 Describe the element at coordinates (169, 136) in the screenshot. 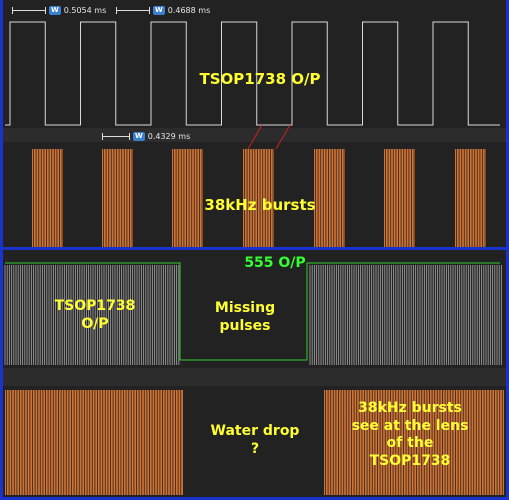

I see `measurement-value: 0.4329 ms` at that location.